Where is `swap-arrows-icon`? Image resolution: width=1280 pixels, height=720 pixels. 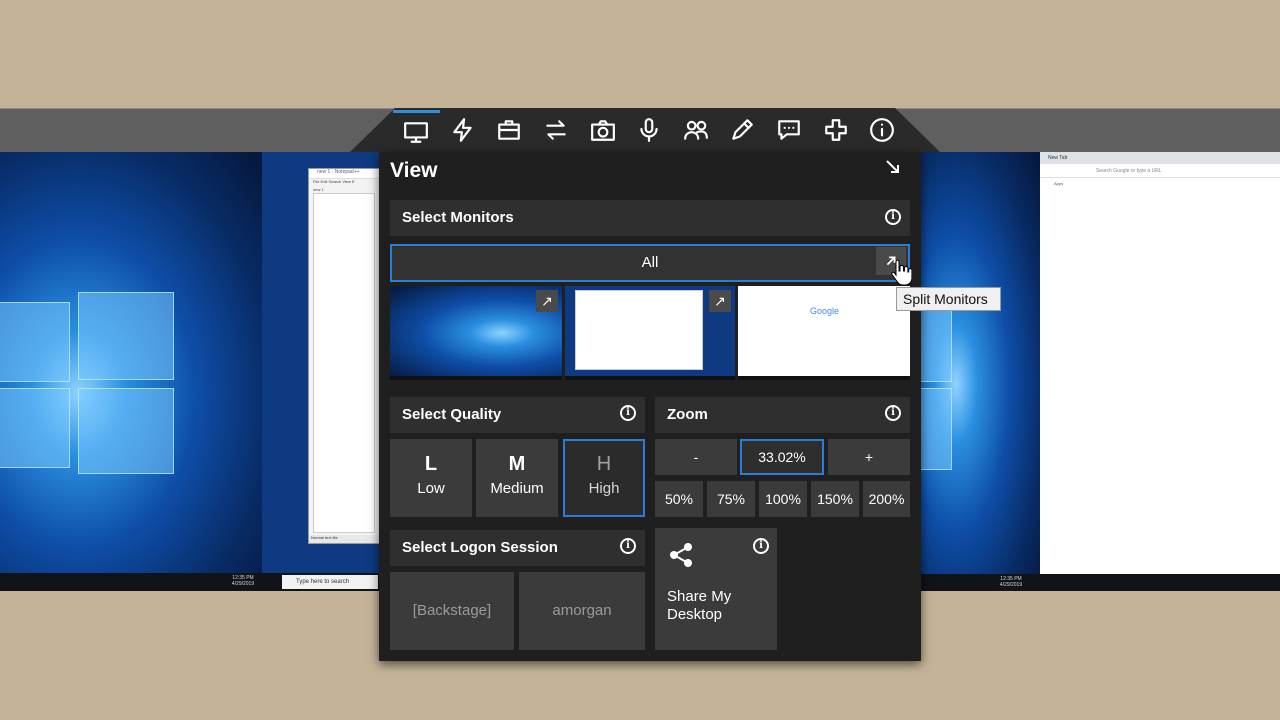 swap-arrows-icon is located at coordinates (556, 130).